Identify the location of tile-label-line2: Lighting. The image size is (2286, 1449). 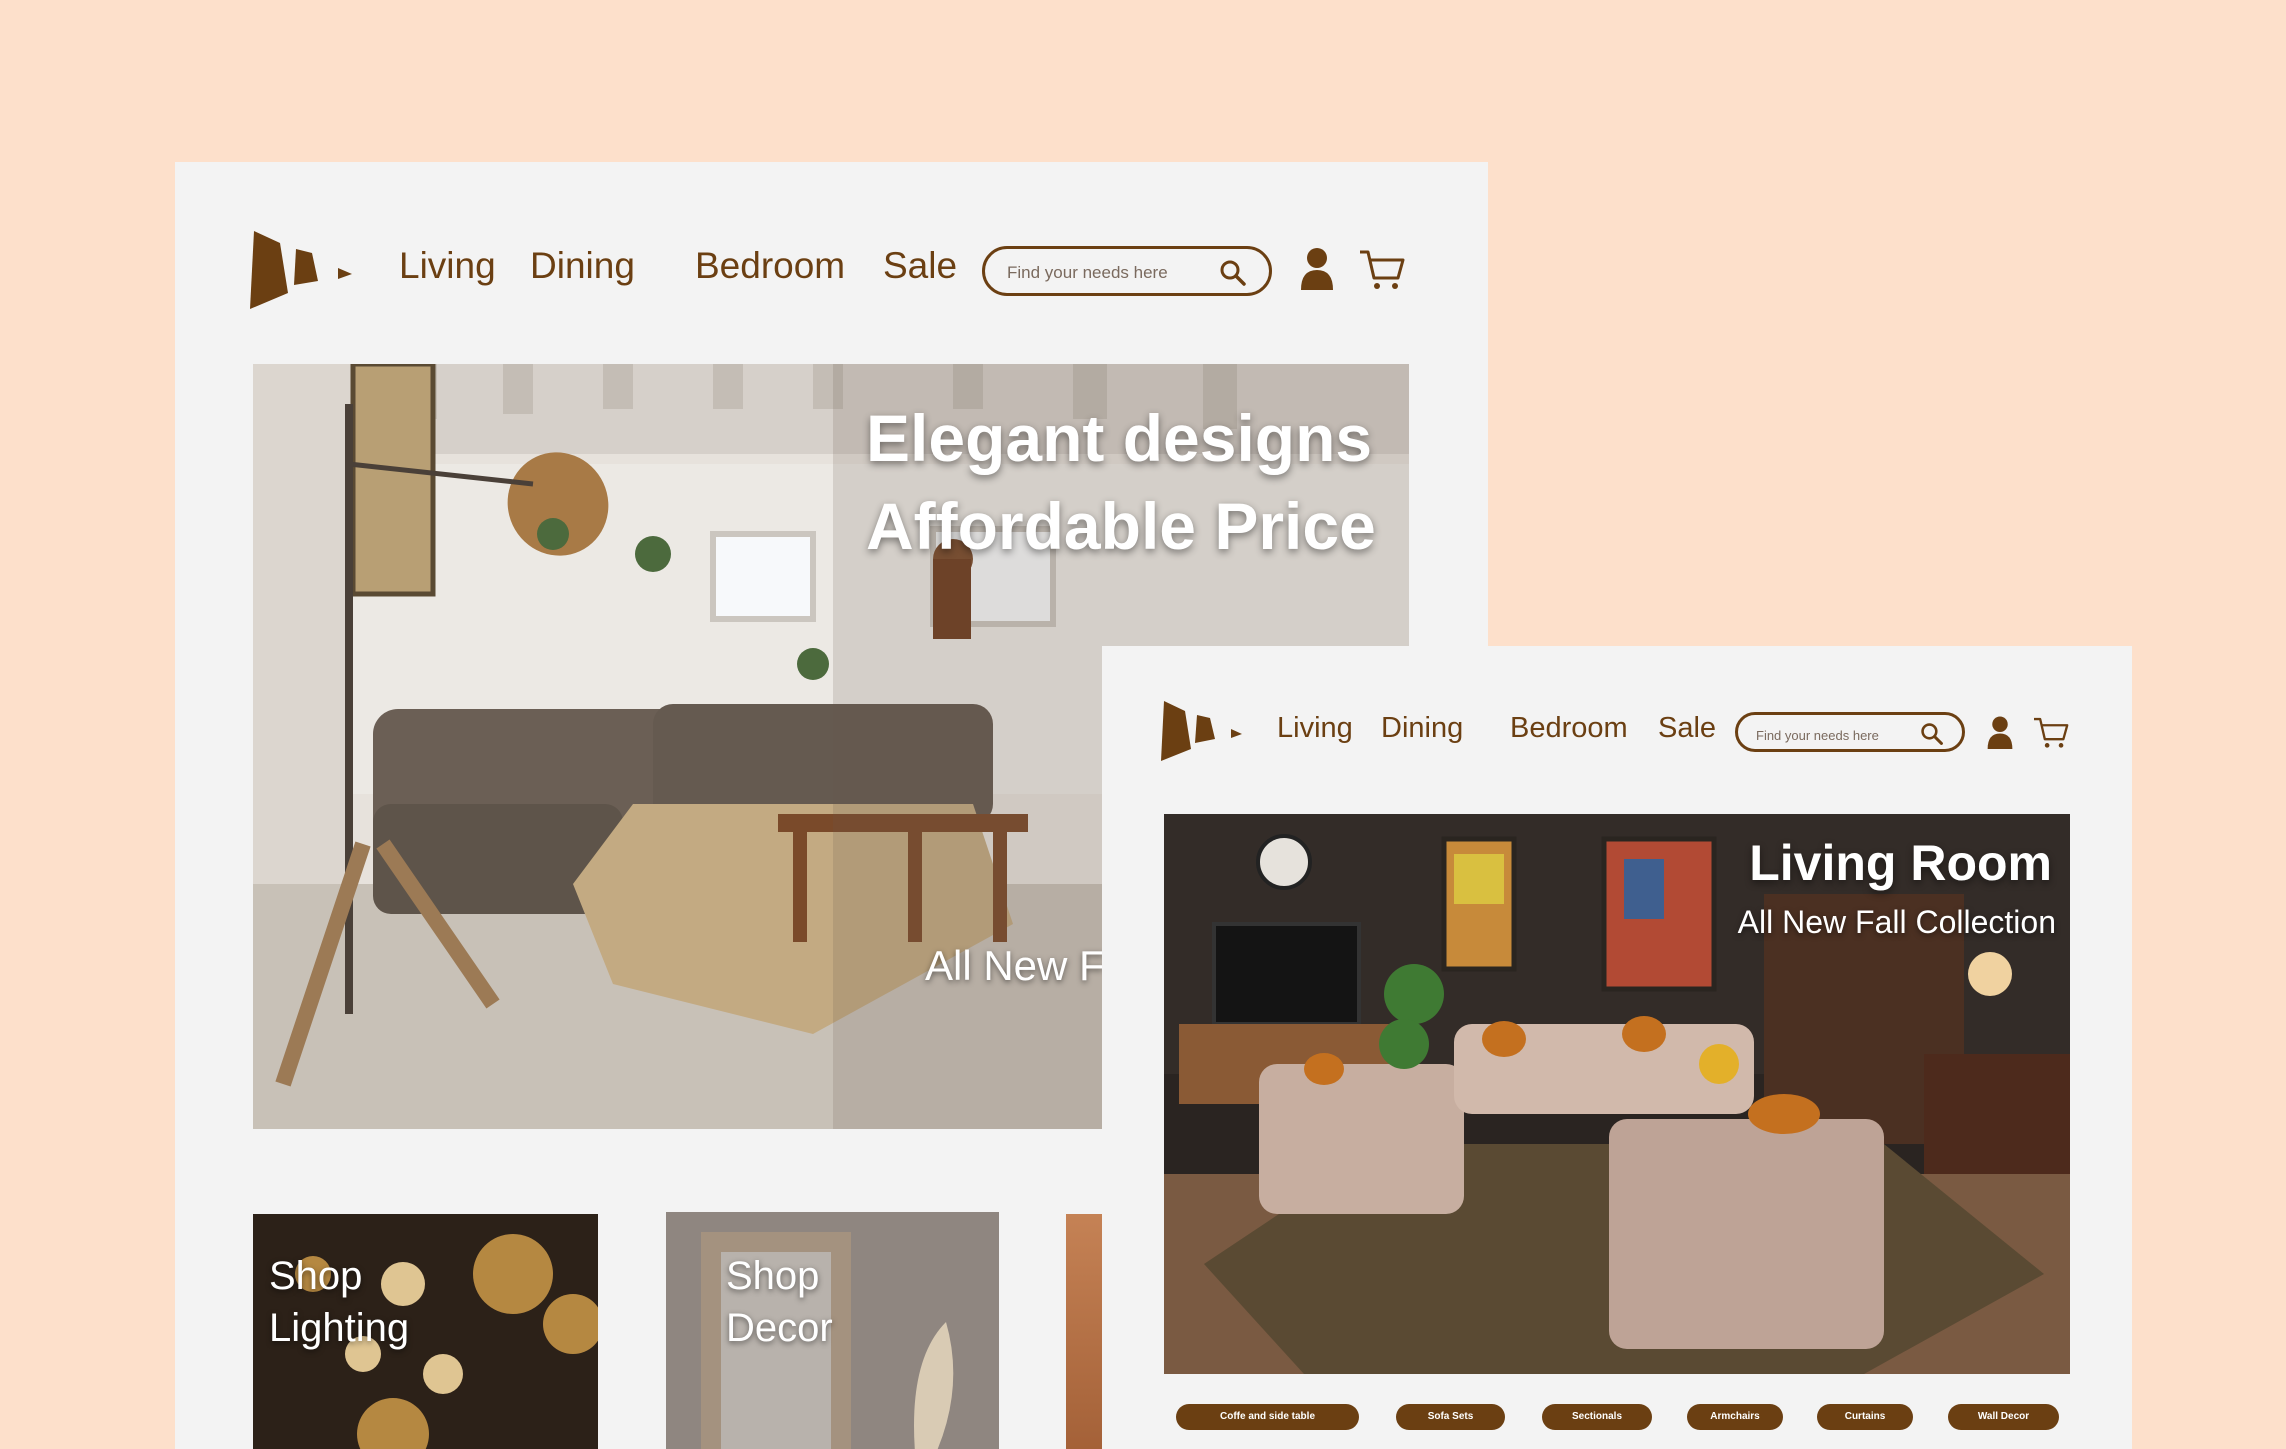
(339, 1328).